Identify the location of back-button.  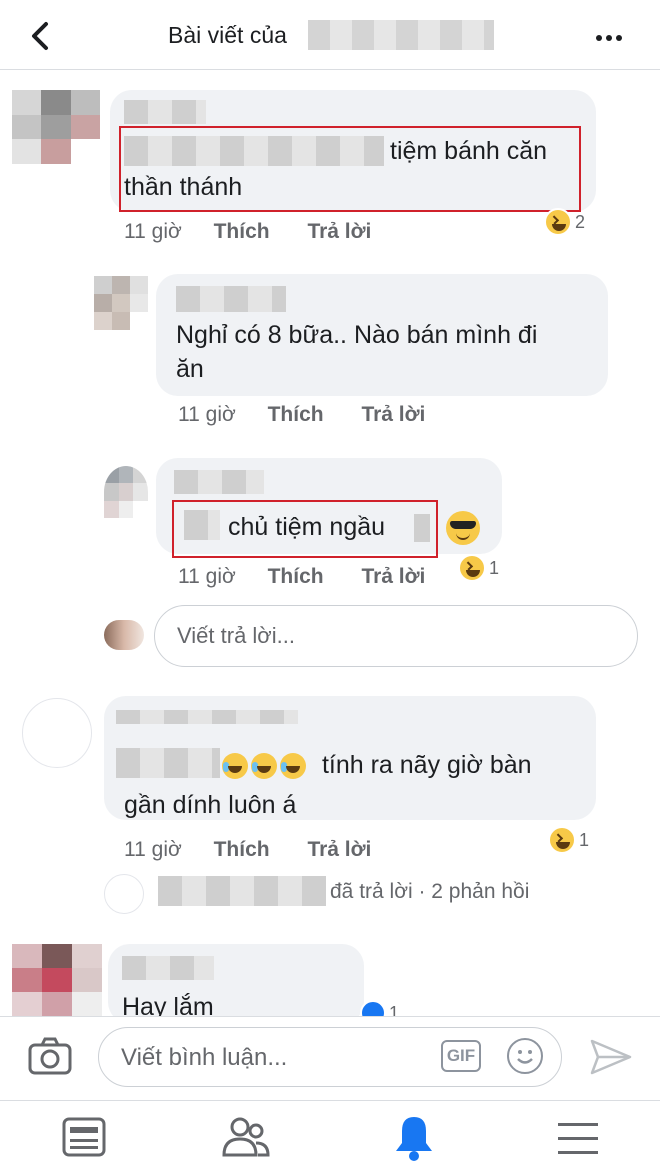
(42, 36).